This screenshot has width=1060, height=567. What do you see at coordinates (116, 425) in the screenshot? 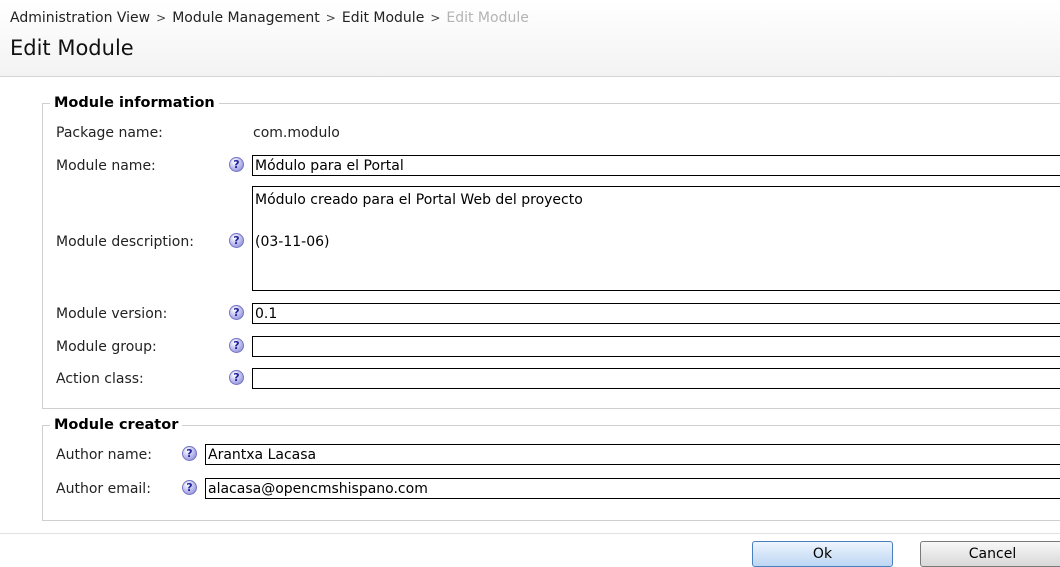
I see `module-creator-legend: Module creator` at bounding box center [116, 425].